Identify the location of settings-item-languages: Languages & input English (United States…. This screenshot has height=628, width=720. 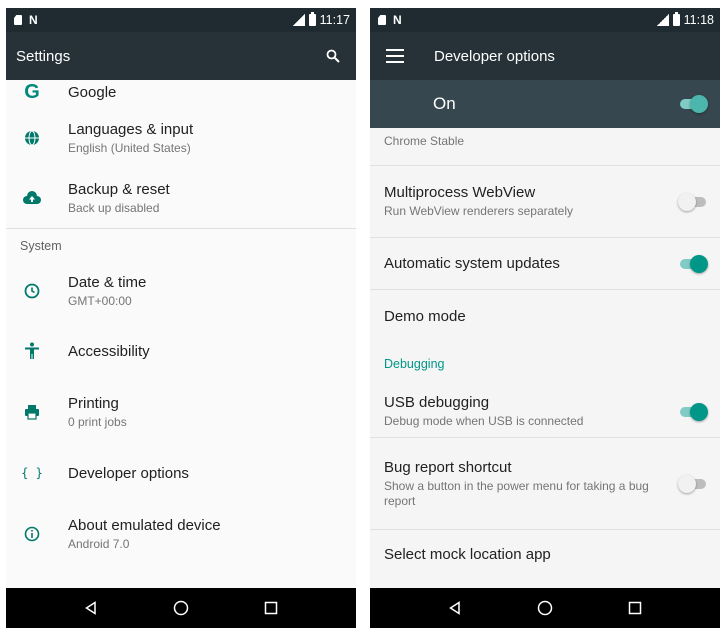
(181, 138).